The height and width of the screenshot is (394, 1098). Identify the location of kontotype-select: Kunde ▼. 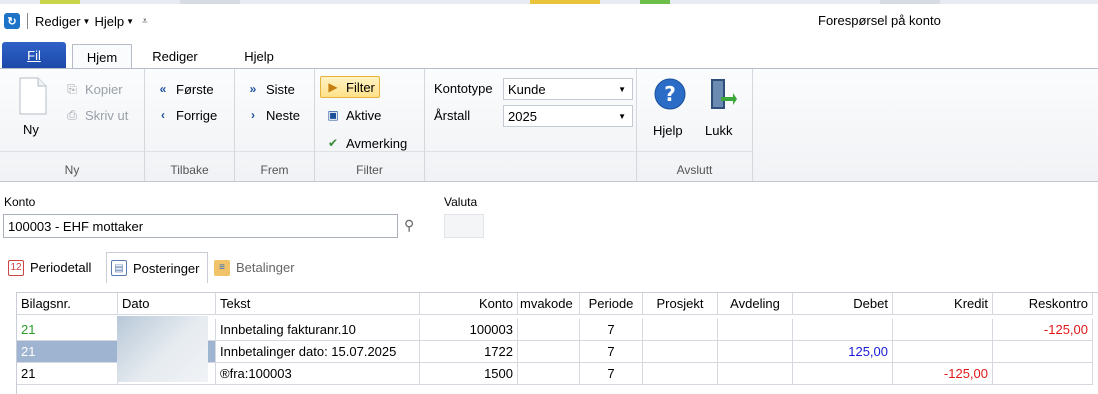
(568, 89).